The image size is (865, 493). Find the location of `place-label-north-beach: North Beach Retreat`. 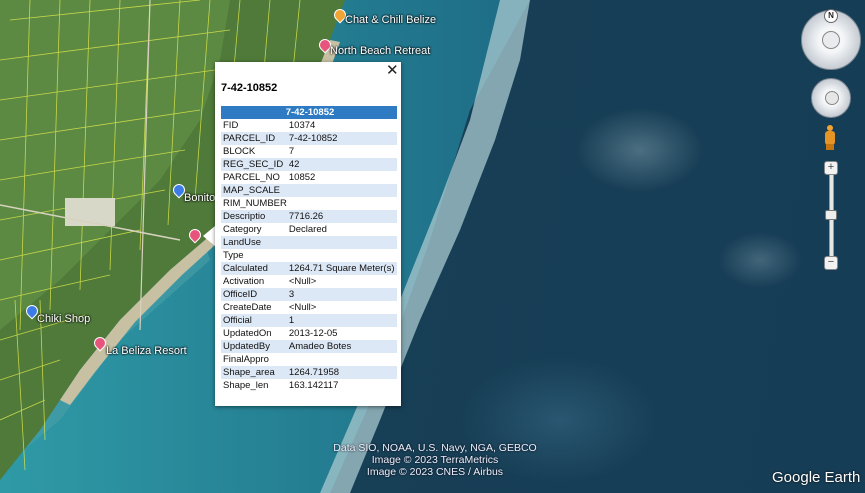

place-label-north-beach: North Beach Retreat is located at coordinates (380, 51).